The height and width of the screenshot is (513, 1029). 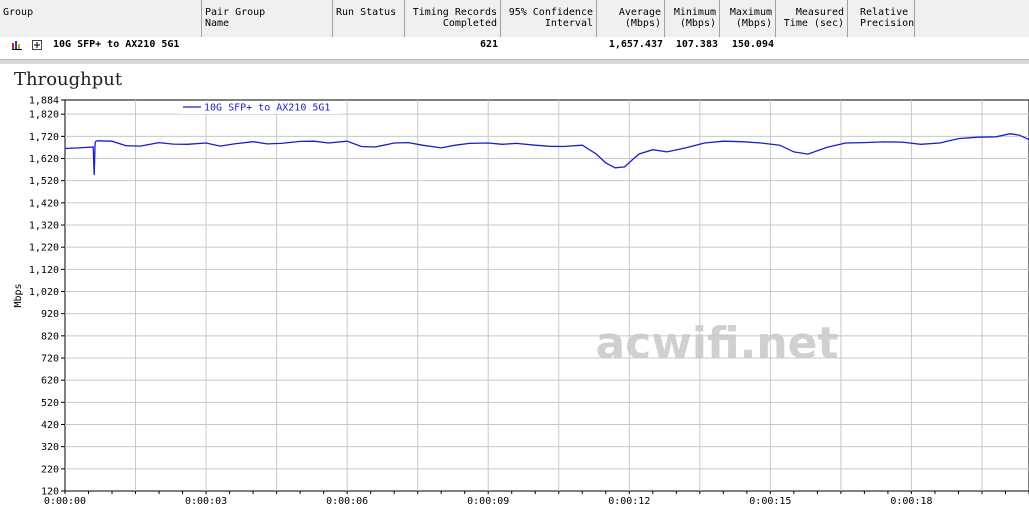 What do you see at coordinates (206, 501) in the screenshot?
I see `x-tick-label: 0:00:03` at bounding box center [206, 501].